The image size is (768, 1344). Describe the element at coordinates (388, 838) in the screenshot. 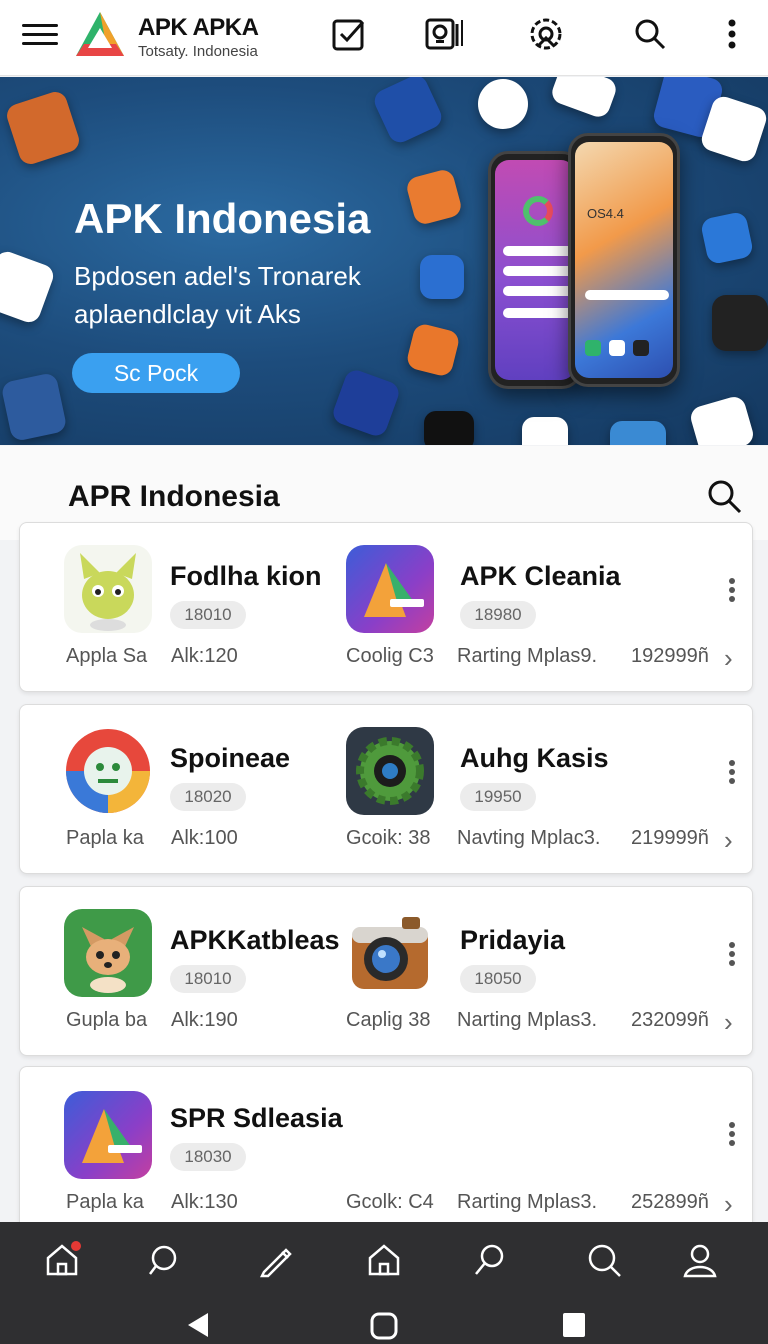

I see `meta-code: Gcoik: 38` at that location.